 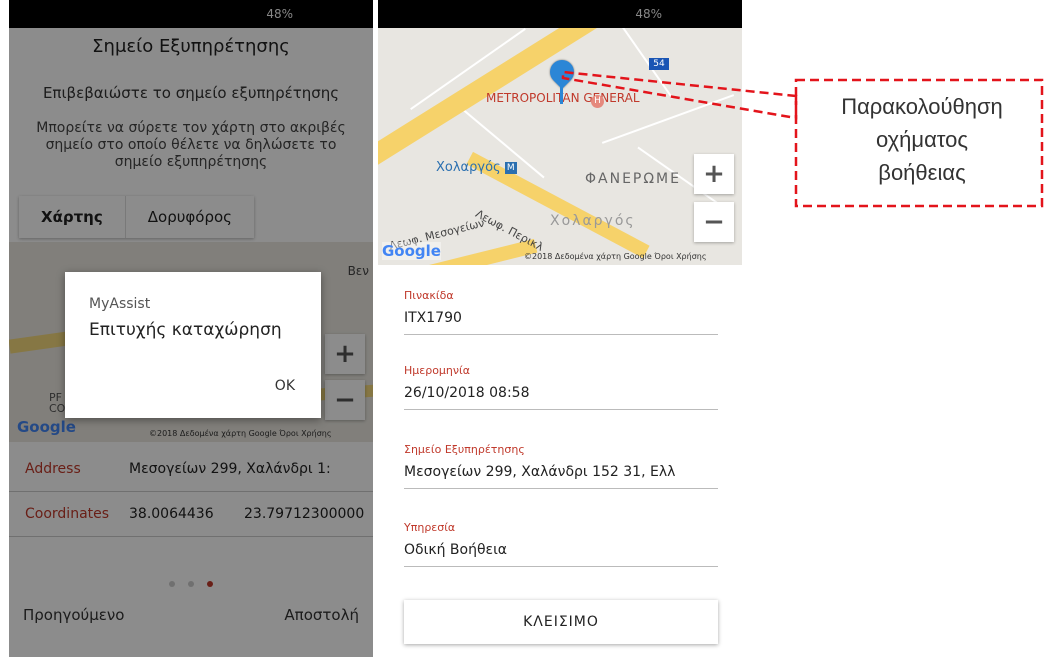 What do you see at coordinates (714, 174) in the screenshot?
I see `zoom-in-button: +` at bounding box center [714, 174].